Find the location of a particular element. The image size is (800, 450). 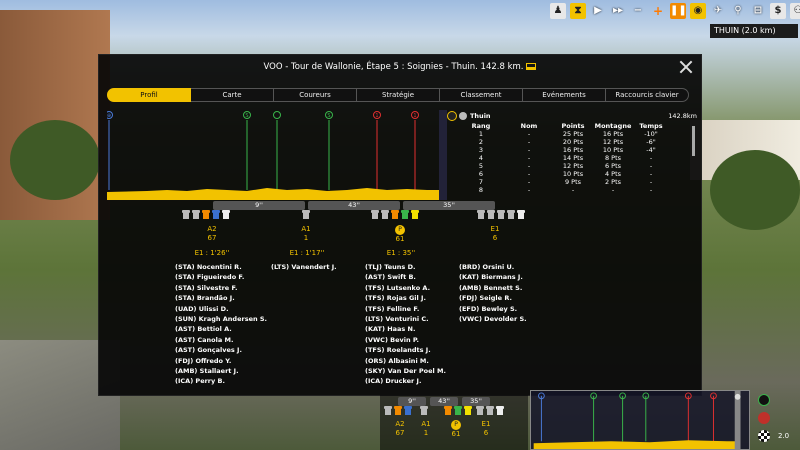

camera-icon: ⊟ is located at coordinates (758, 11).